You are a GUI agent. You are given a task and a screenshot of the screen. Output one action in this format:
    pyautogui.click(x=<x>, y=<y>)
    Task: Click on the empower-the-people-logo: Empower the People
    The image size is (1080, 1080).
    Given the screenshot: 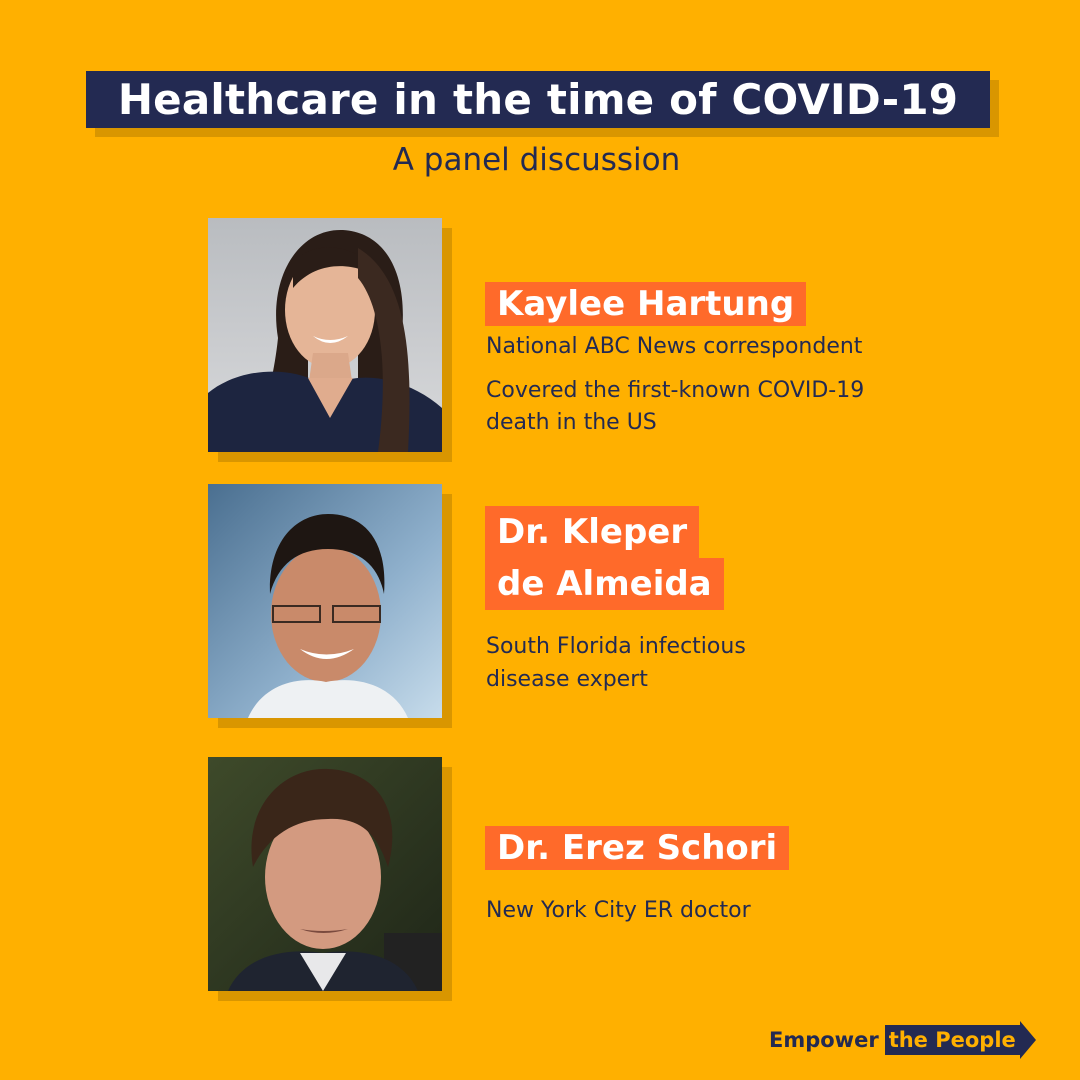 What is the action you would take?
    pyautogui.click(x=902, y=1040)
    